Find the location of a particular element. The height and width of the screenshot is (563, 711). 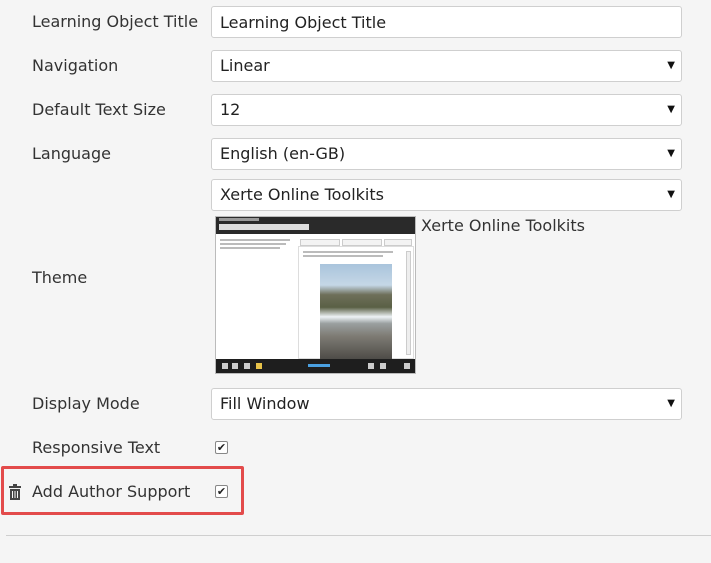

language-select: English (en-GB) ▼ is located at coordinates (446, 154).